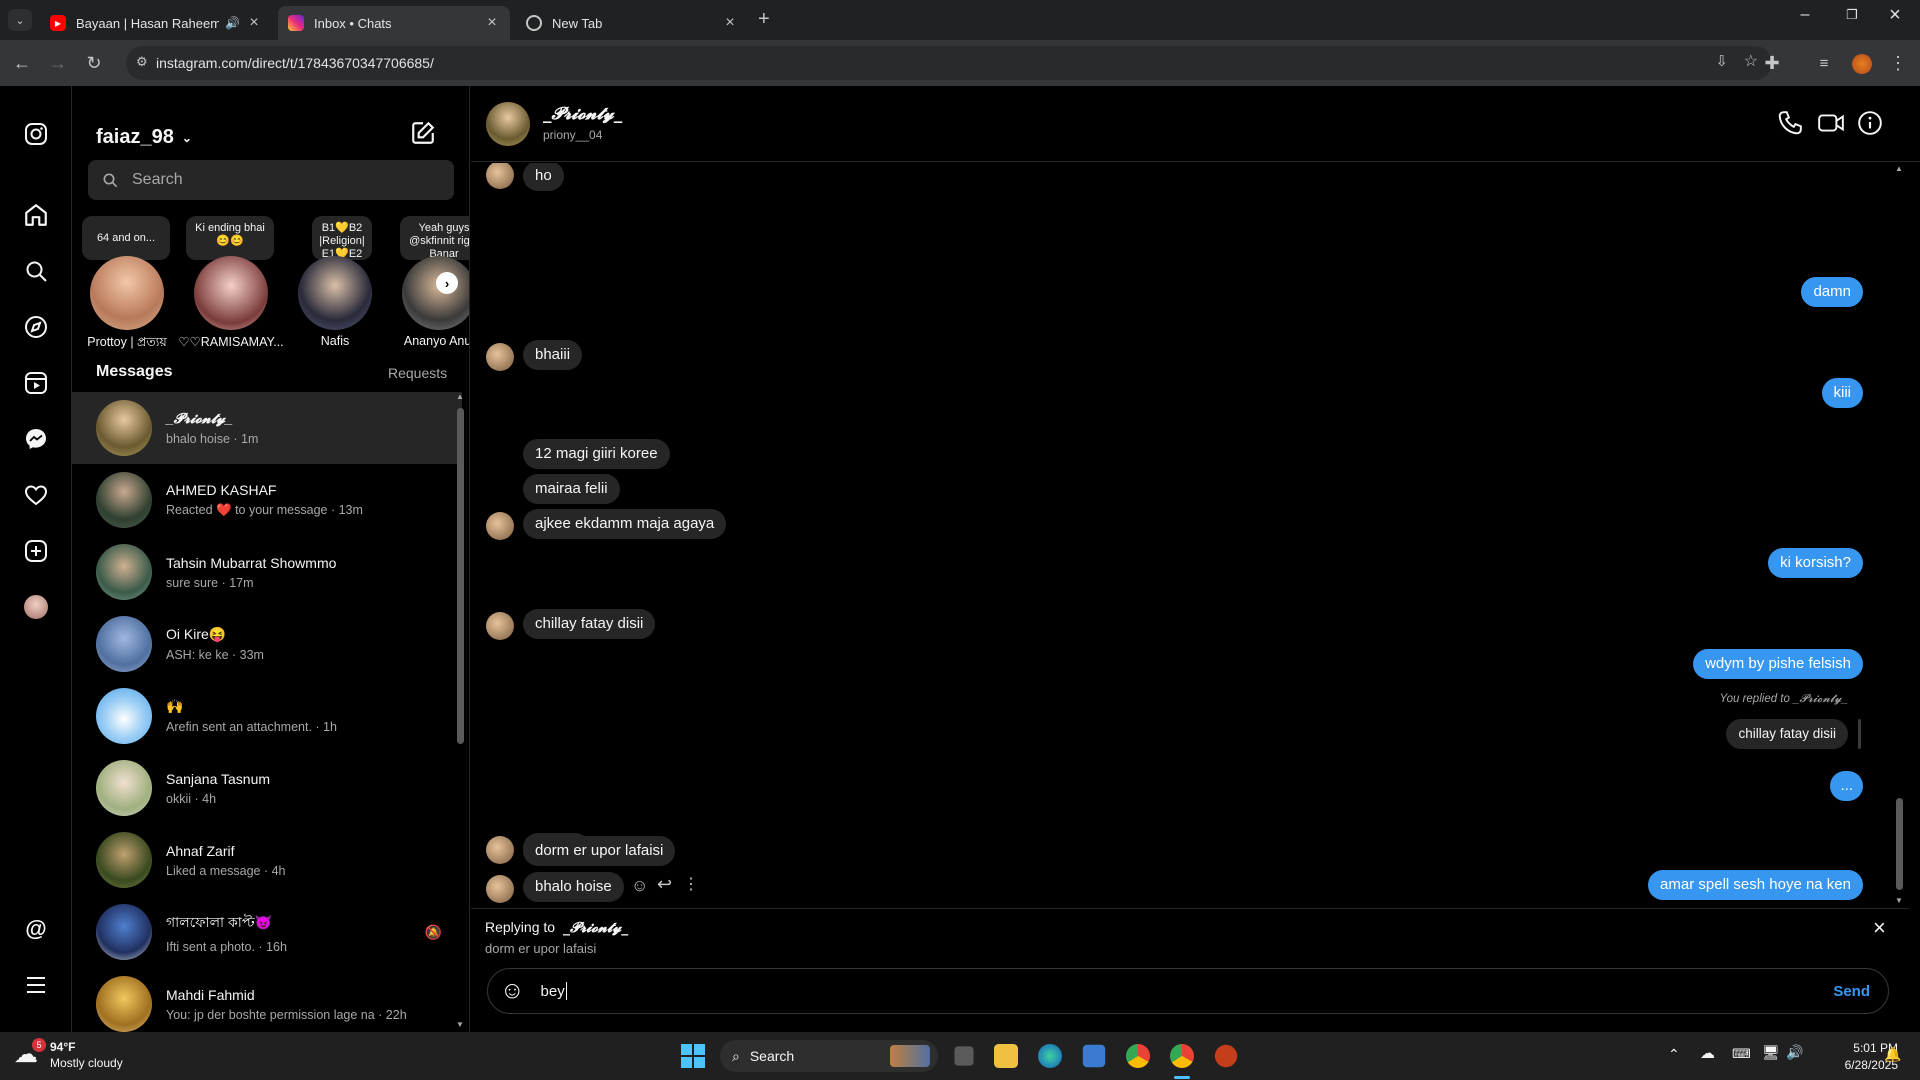  Describe the element at coordinates (829, 1056) in the screenshot. I see `taskbar-search: ⌕ Search` at that location.